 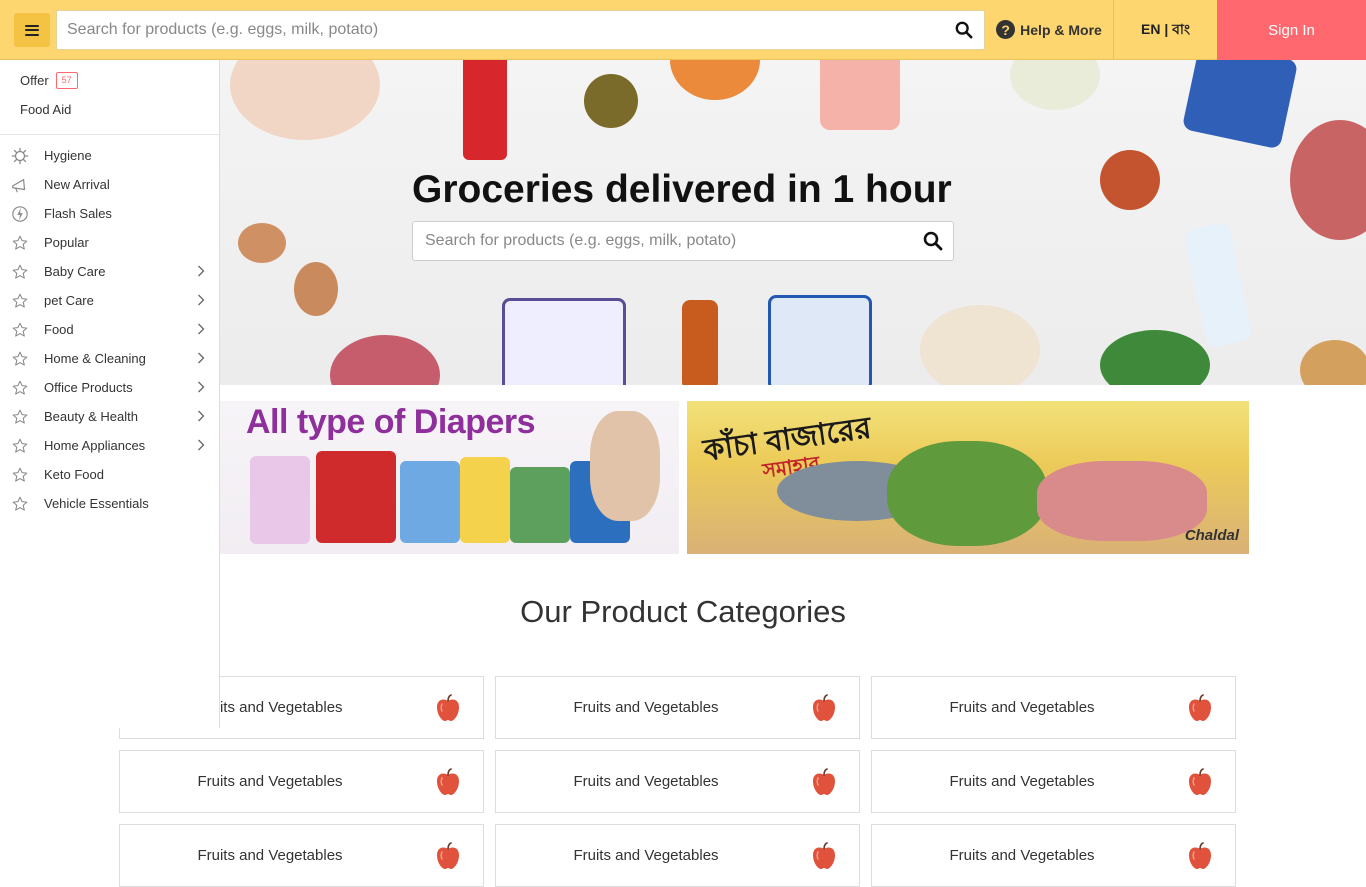 I want to click on sidebar-item-food: Food, so click(x=109, y=329).